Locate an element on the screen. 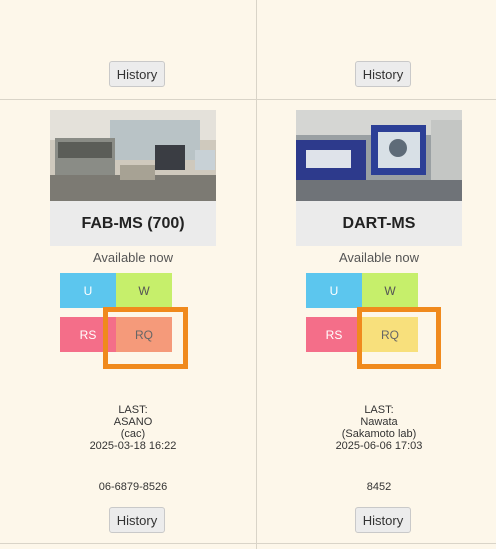 The image size is (496, 549). last-user: Nawata is located at coordinates (379, 422).